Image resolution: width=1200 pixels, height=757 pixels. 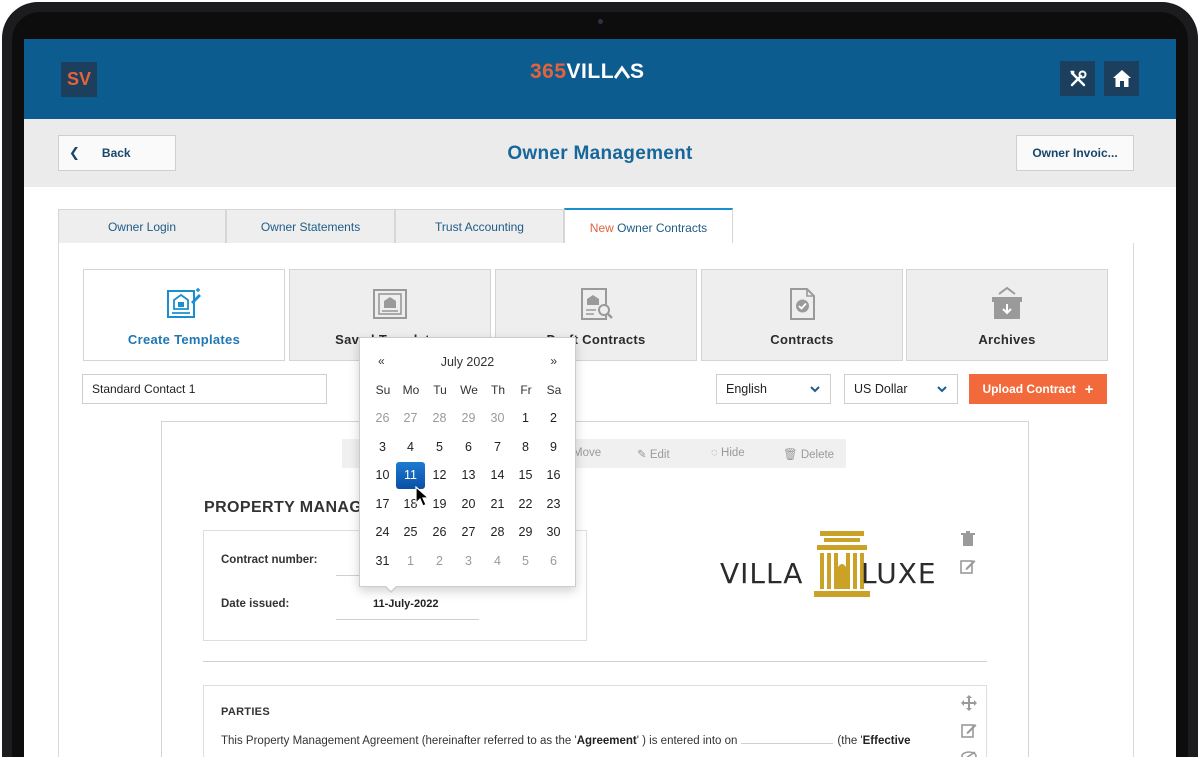 What do you see at coordinates (383, 390) in the screenshot?
I see `weekday-label: Su` at bounding box center [383, 390].